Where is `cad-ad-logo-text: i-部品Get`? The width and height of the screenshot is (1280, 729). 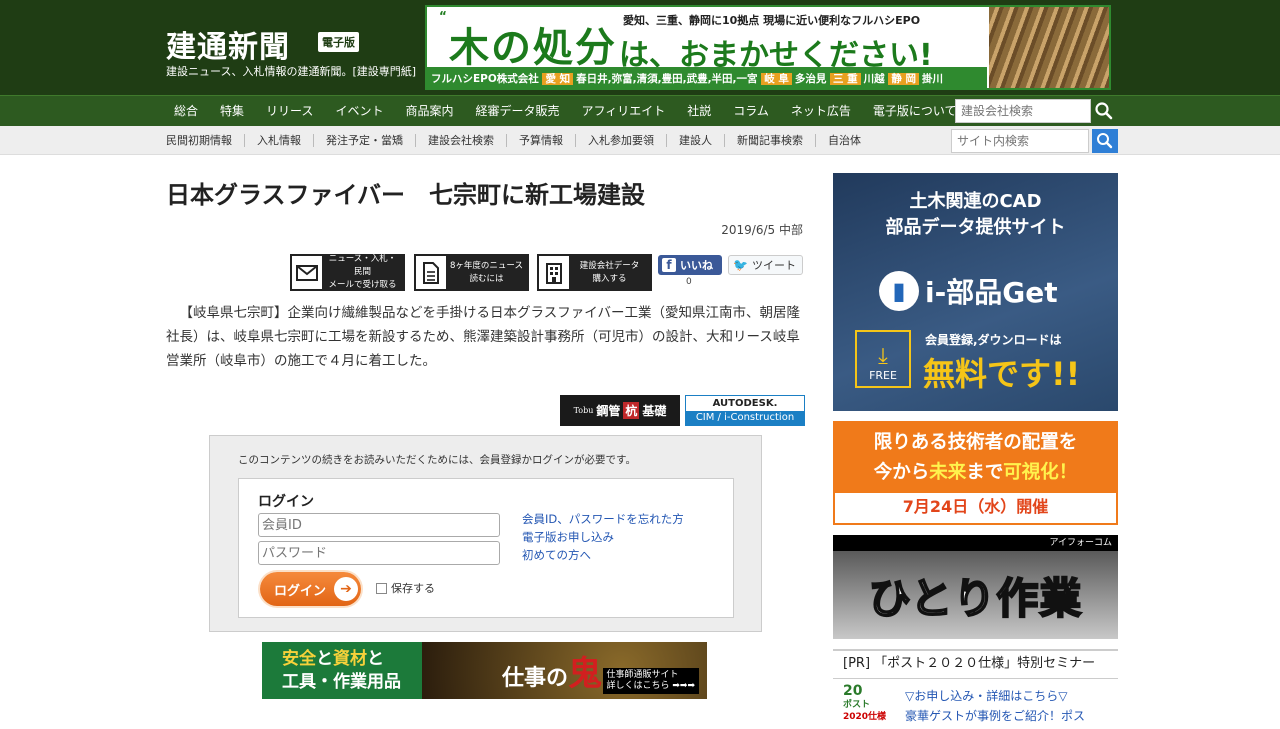 cad-ad-logo-text: i-部品Get is located at coordinates (991, 292).